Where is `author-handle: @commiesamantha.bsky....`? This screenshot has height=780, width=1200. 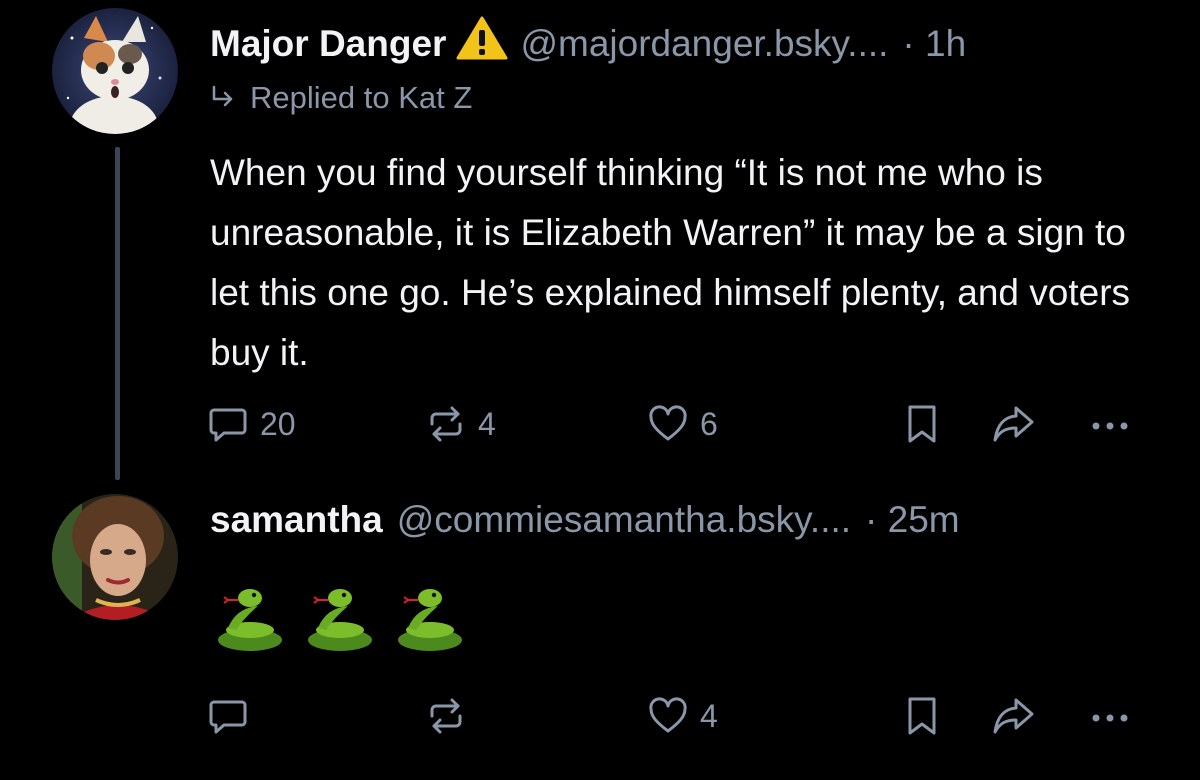
author-handle: @commiesamantha.bsky.... is located at coordinates (624, 520).